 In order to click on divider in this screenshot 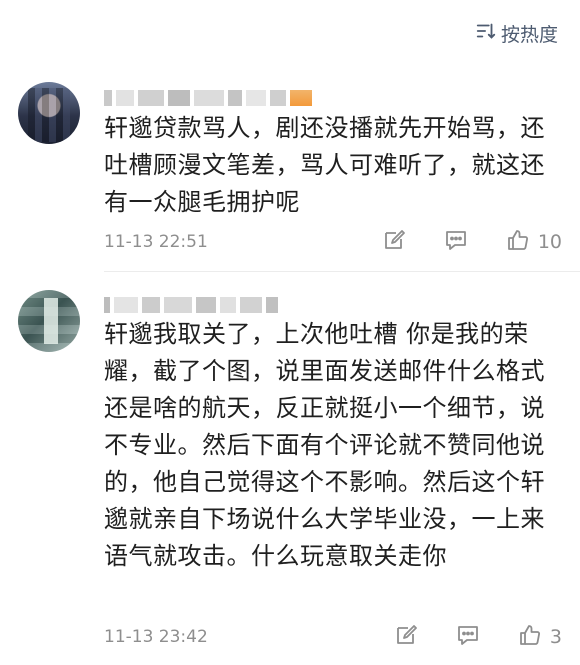, I will do `click(342, 271)`.